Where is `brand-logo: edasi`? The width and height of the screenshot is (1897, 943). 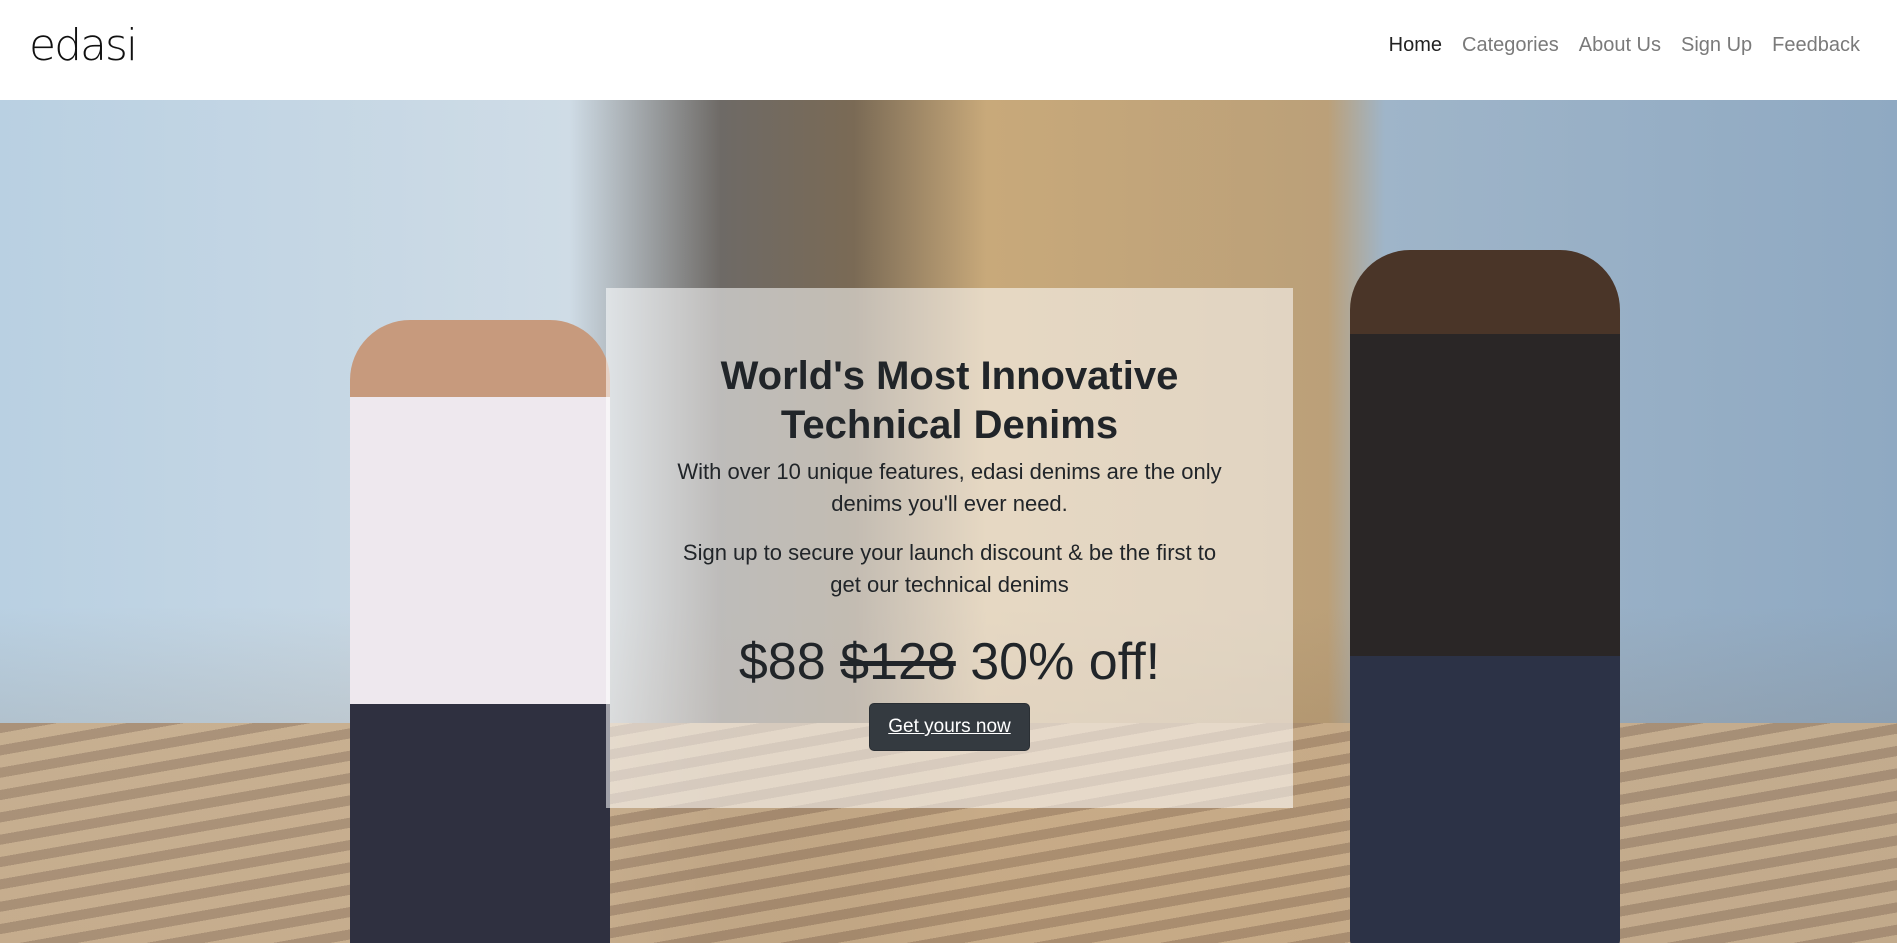 brand-logo: edasi is located at coordinates (83, 45).